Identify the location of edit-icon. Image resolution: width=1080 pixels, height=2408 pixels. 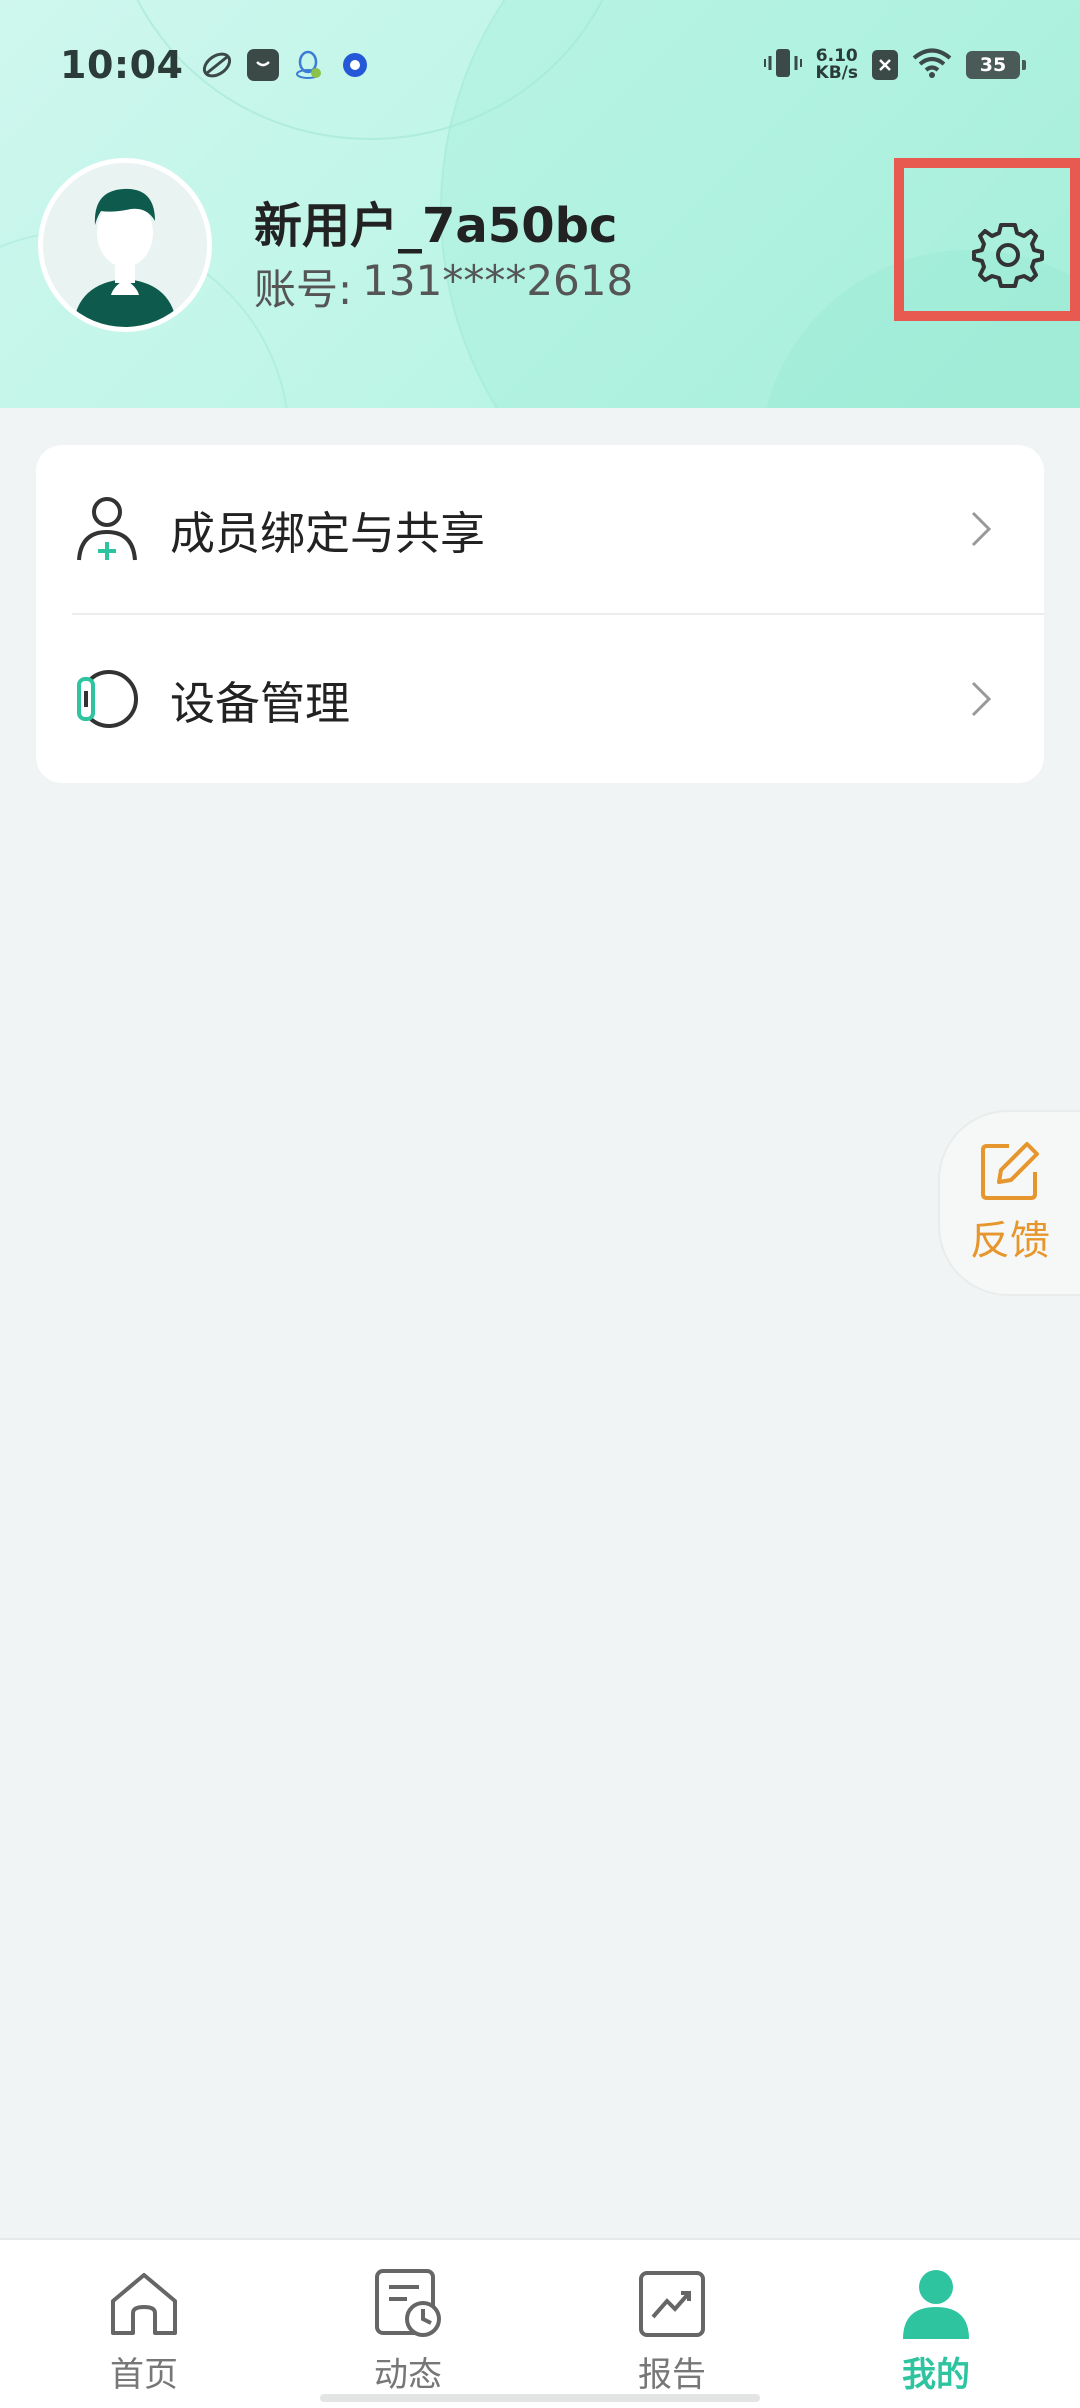
(1010, 1171).